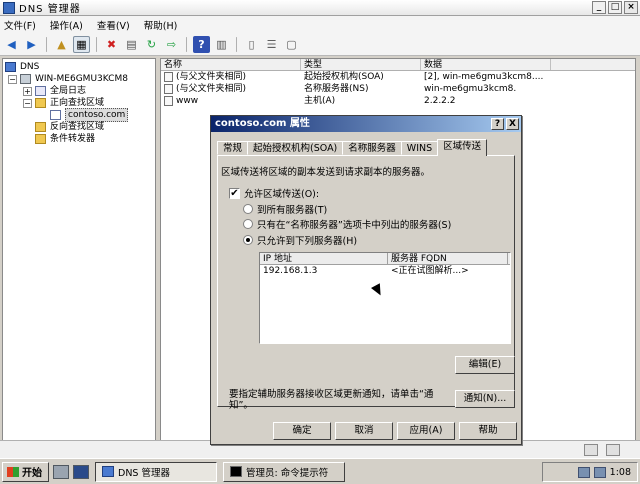 The height and width of the screenshot is (484, 640). I want to click on help-button: 帮助, so click(488, 431).